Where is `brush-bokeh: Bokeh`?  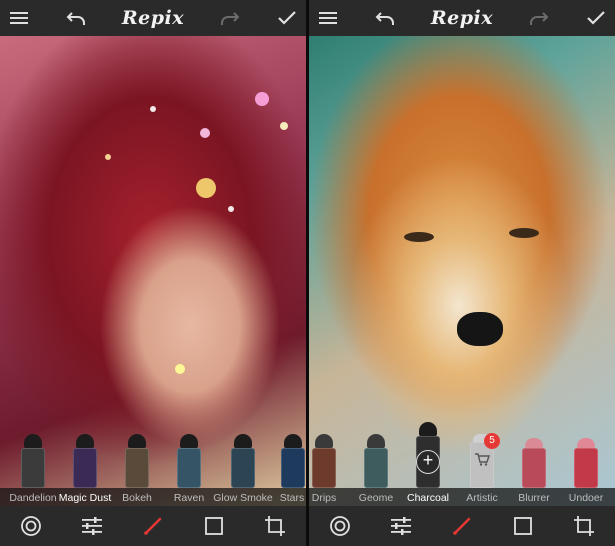 brush-bokeh: Bokeh is located at coordinates (137, 469).